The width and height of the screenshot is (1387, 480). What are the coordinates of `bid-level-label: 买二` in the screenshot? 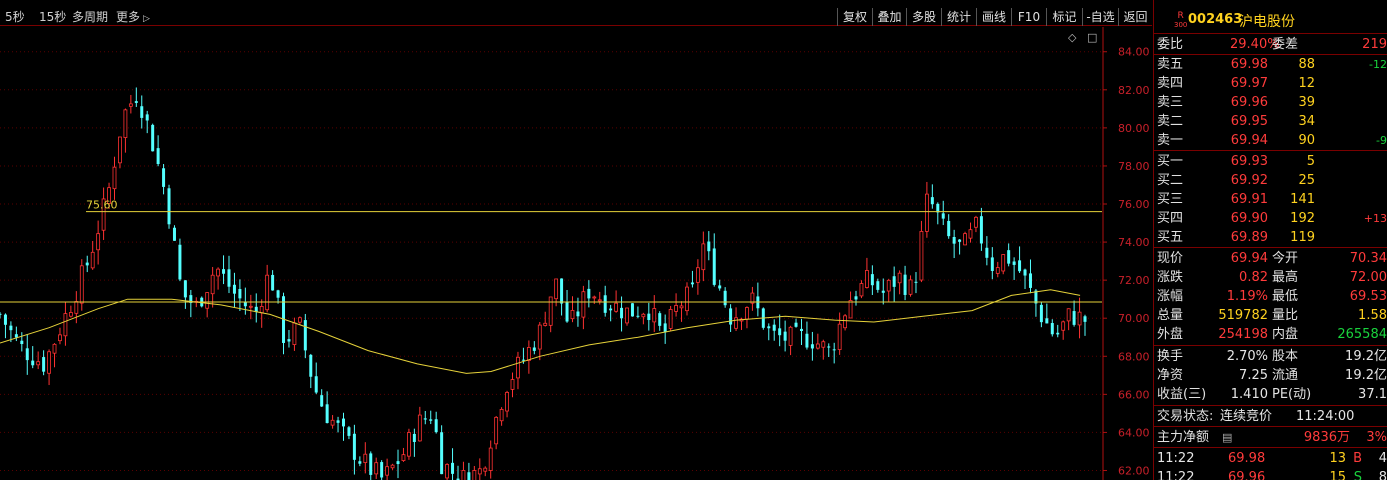 It's located at (1170, 180).